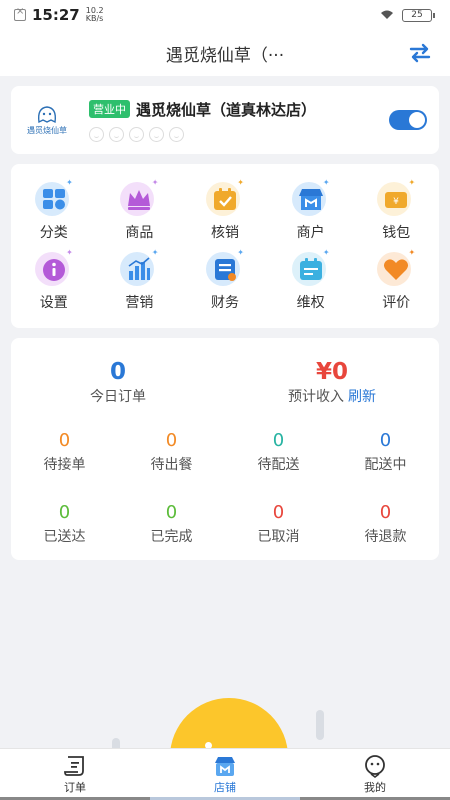  I want to click on calendar-check-icon: ✦, so click(225, 199).